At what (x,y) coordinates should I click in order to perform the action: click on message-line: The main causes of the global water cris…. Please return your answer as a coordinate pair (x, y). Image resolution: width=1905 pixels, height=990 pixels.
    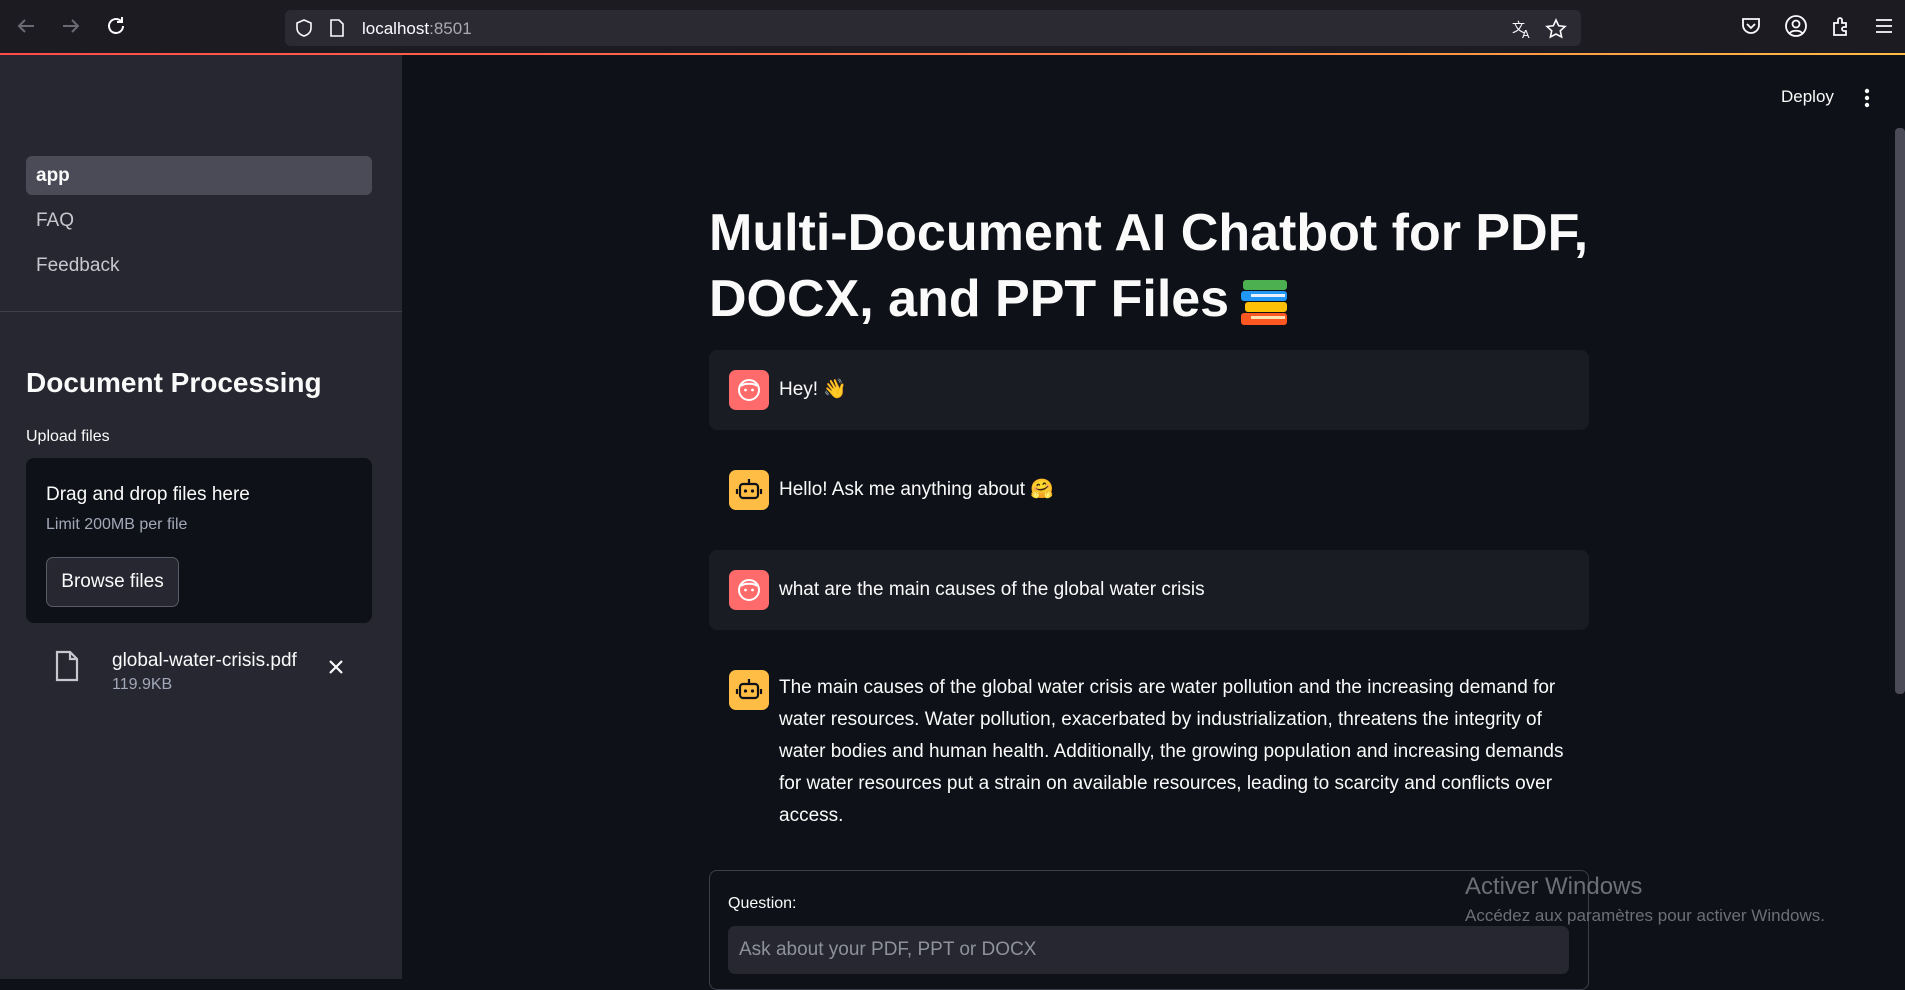
    Looking at the image, I should click on (1167, 687).